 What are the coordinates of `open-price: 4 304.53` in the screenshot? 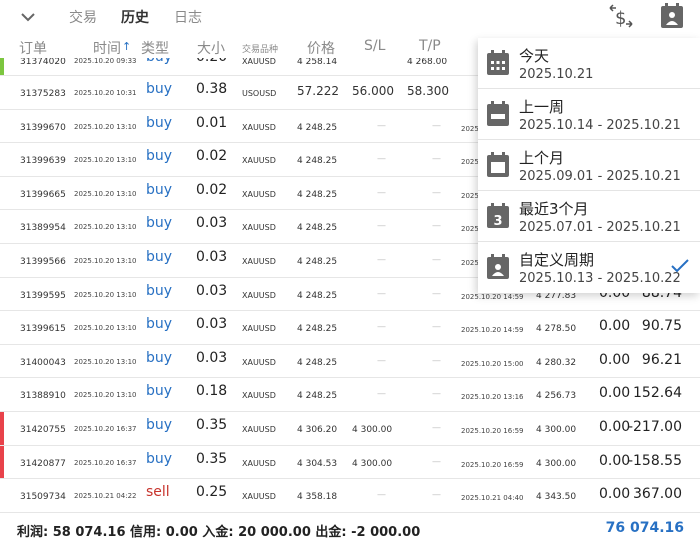 It's located at (317, 463).